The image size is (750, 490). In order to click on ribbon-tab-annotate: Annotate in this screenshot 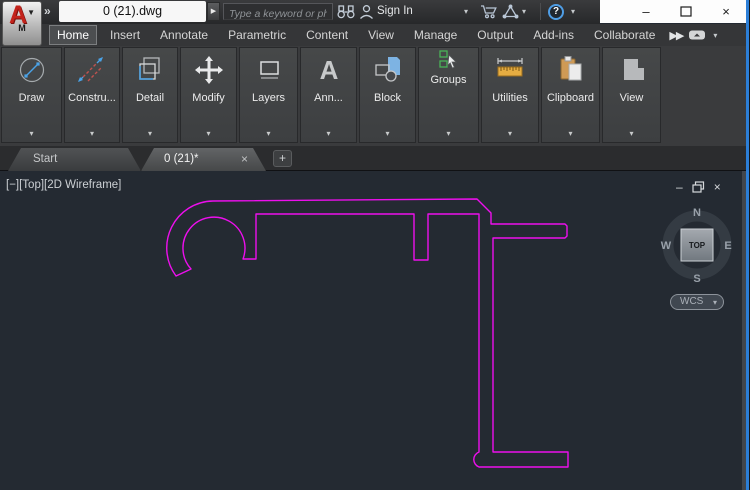, I will do `click(184, 35)`.